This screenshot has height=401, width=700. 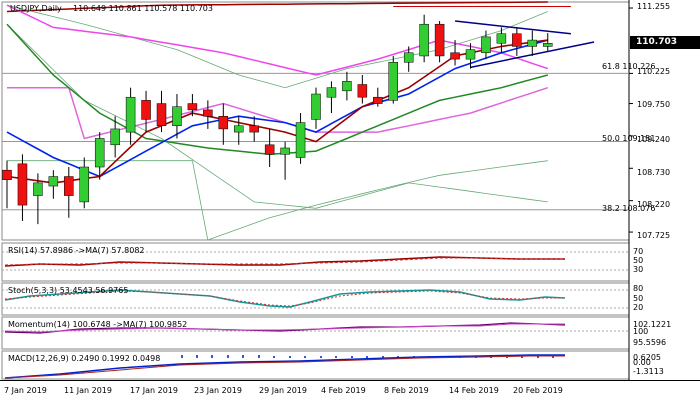 What do you see at coordinates (654, 139) in the screenshot?
I see `price-axis-label: 109.240` at bounding box center [654, 139].